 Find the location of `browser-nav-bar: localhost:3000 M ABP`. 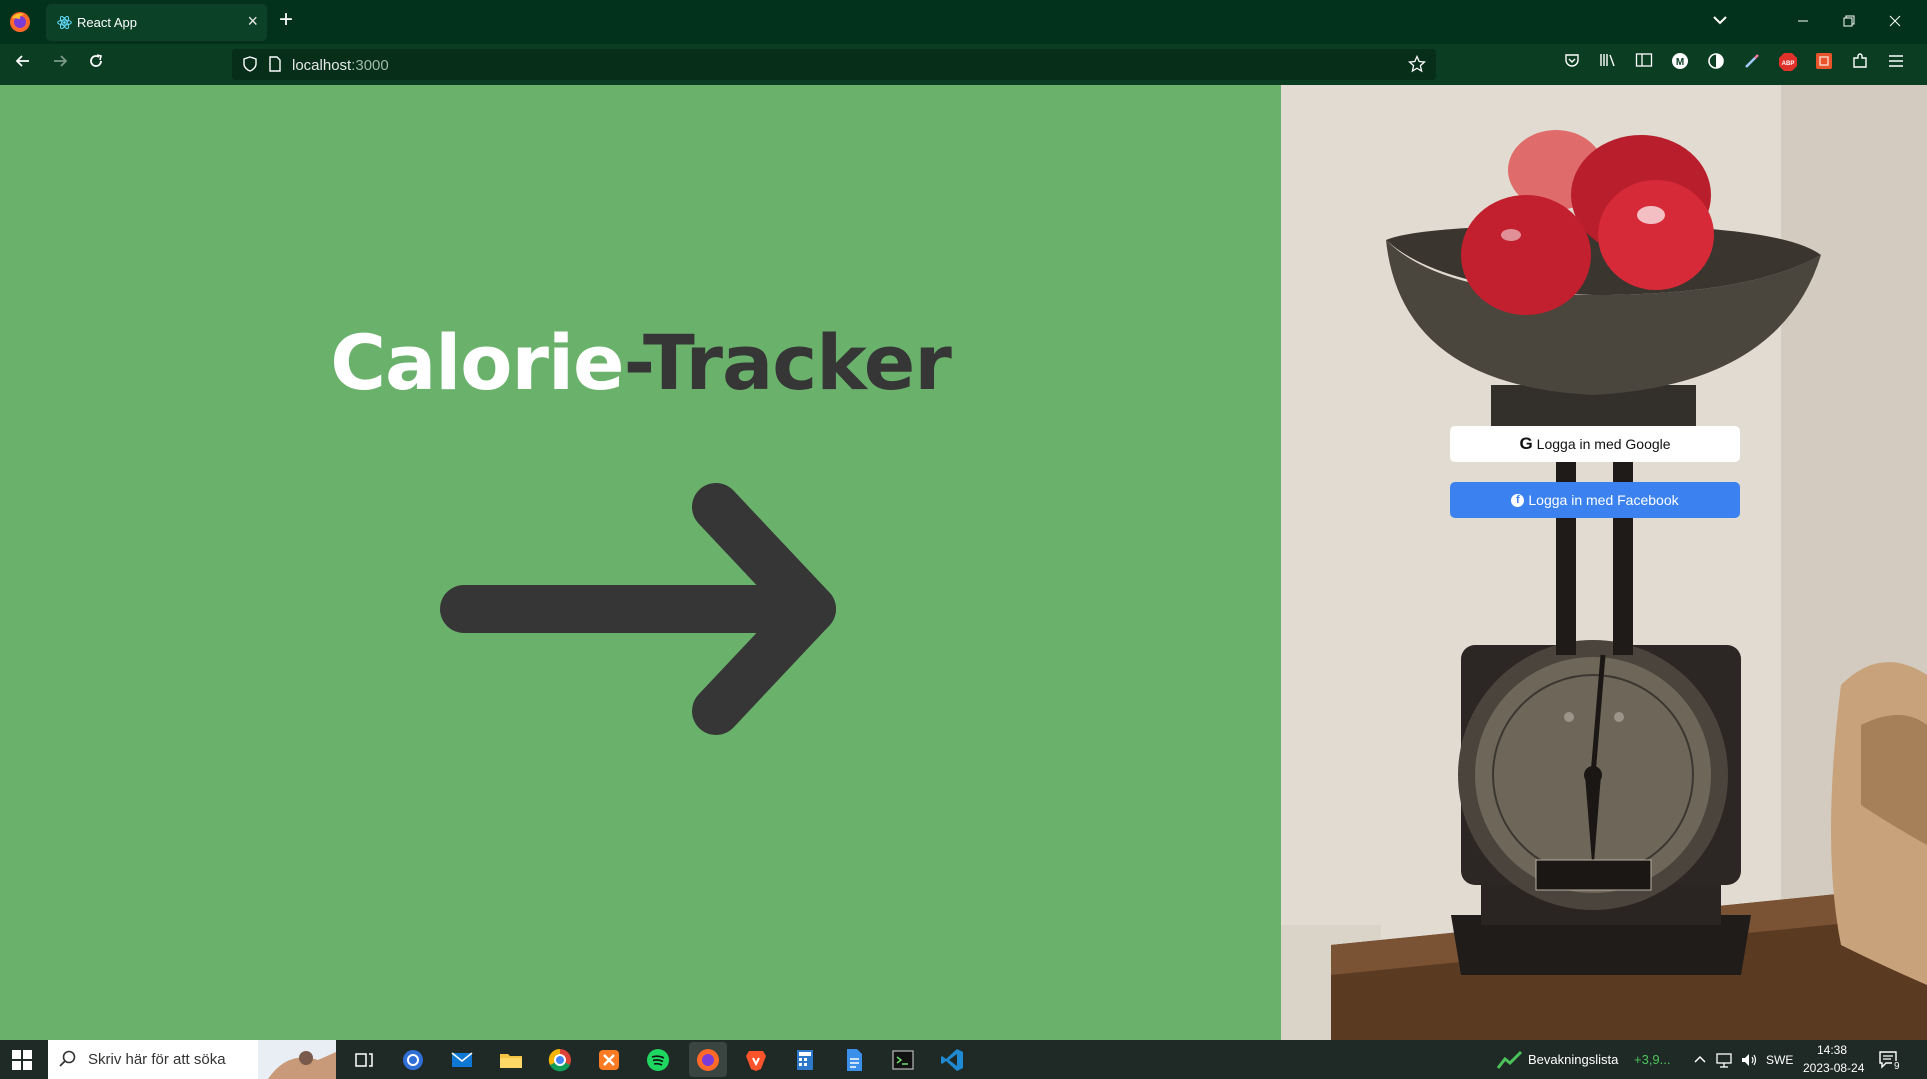

browser-nav-bar: localhost:3000 M ABP is located at coordinates (963, 64).